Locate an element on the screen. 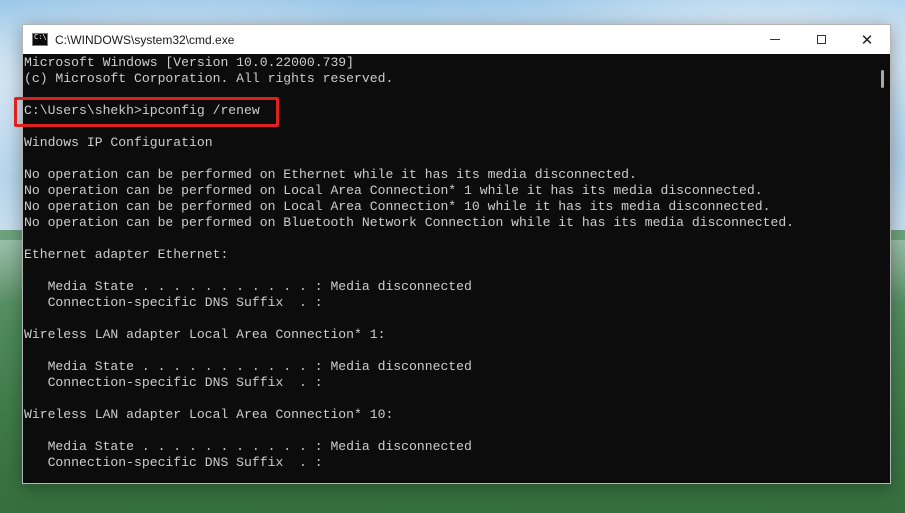  window-title: C:\WINDOWS\system32\cmd.exe is located at coordinates (145, 39).